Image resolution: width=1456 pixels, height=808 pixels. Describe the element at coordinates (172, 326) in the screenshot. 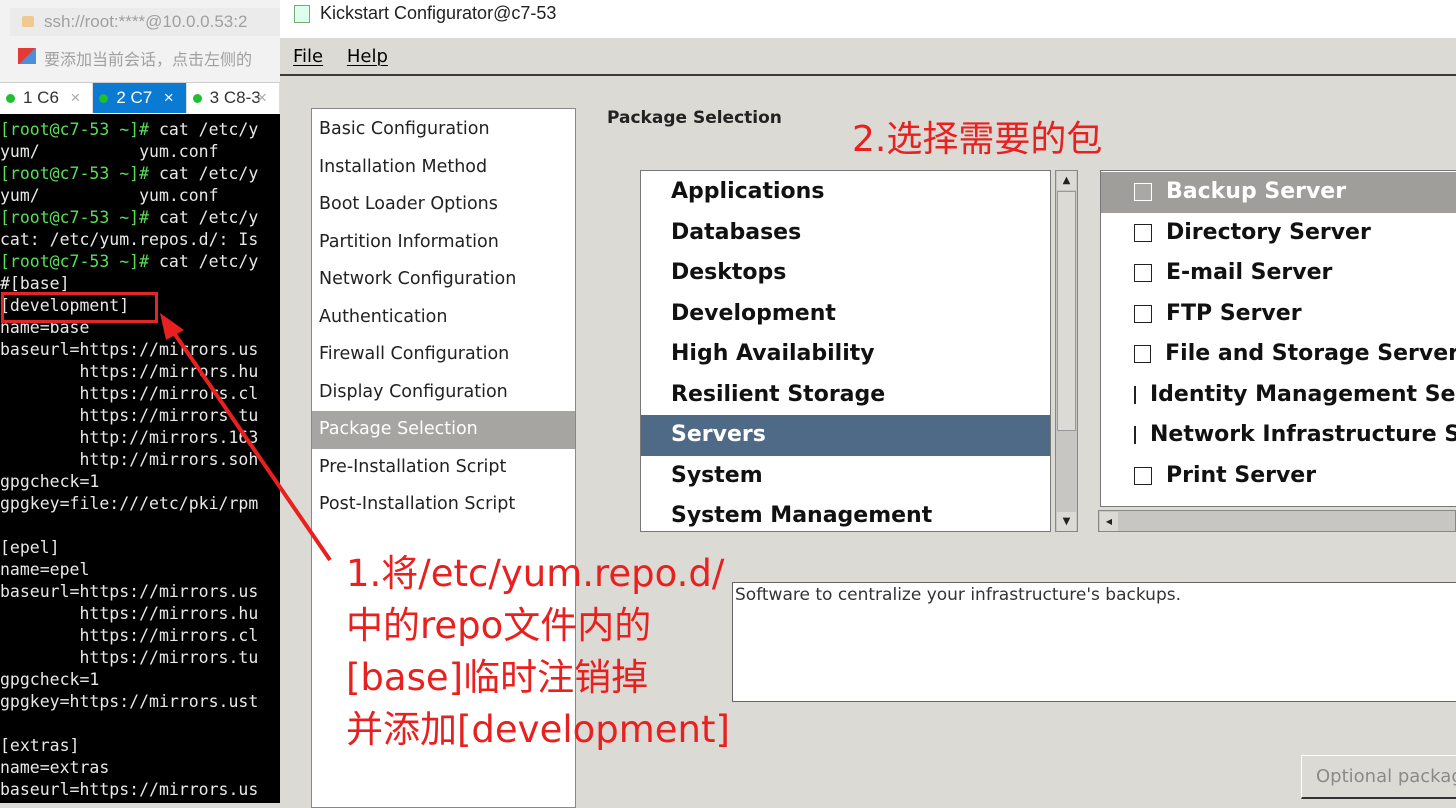

I see `arrow-head-icon` at that location.